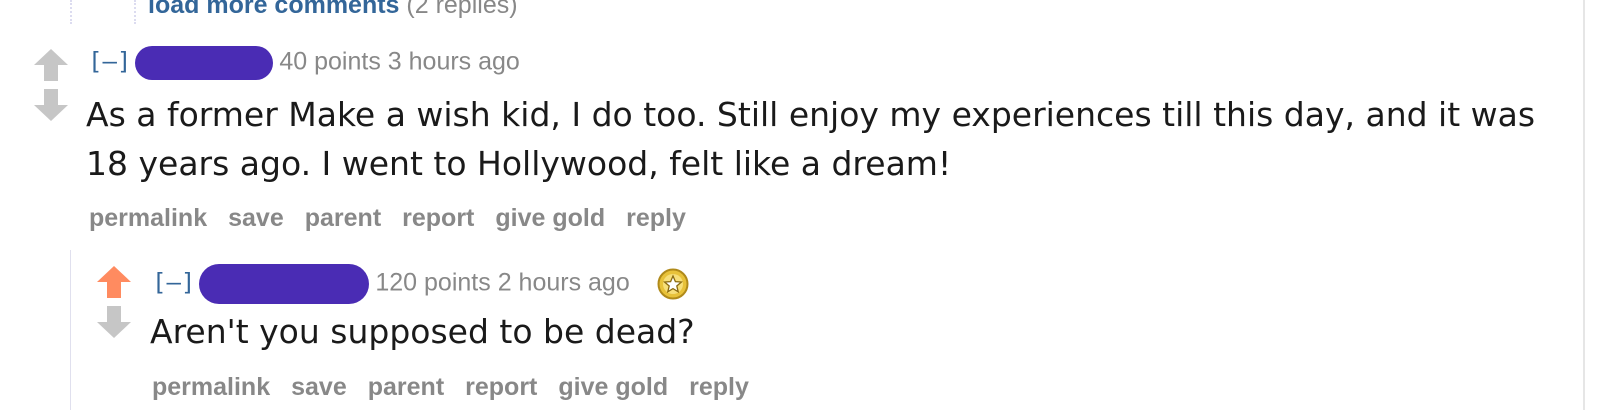  I want to click on load-more-comments: load more comments (2 replies), so click(333, 10).